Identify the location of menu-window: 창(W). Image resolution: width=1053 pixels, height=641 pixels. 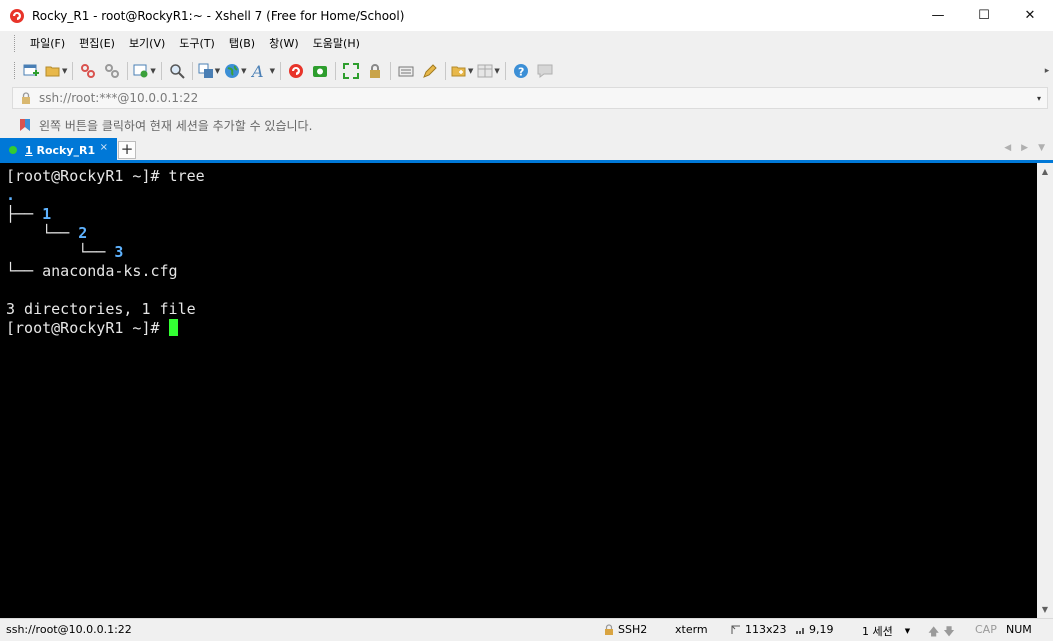
(284, 44).